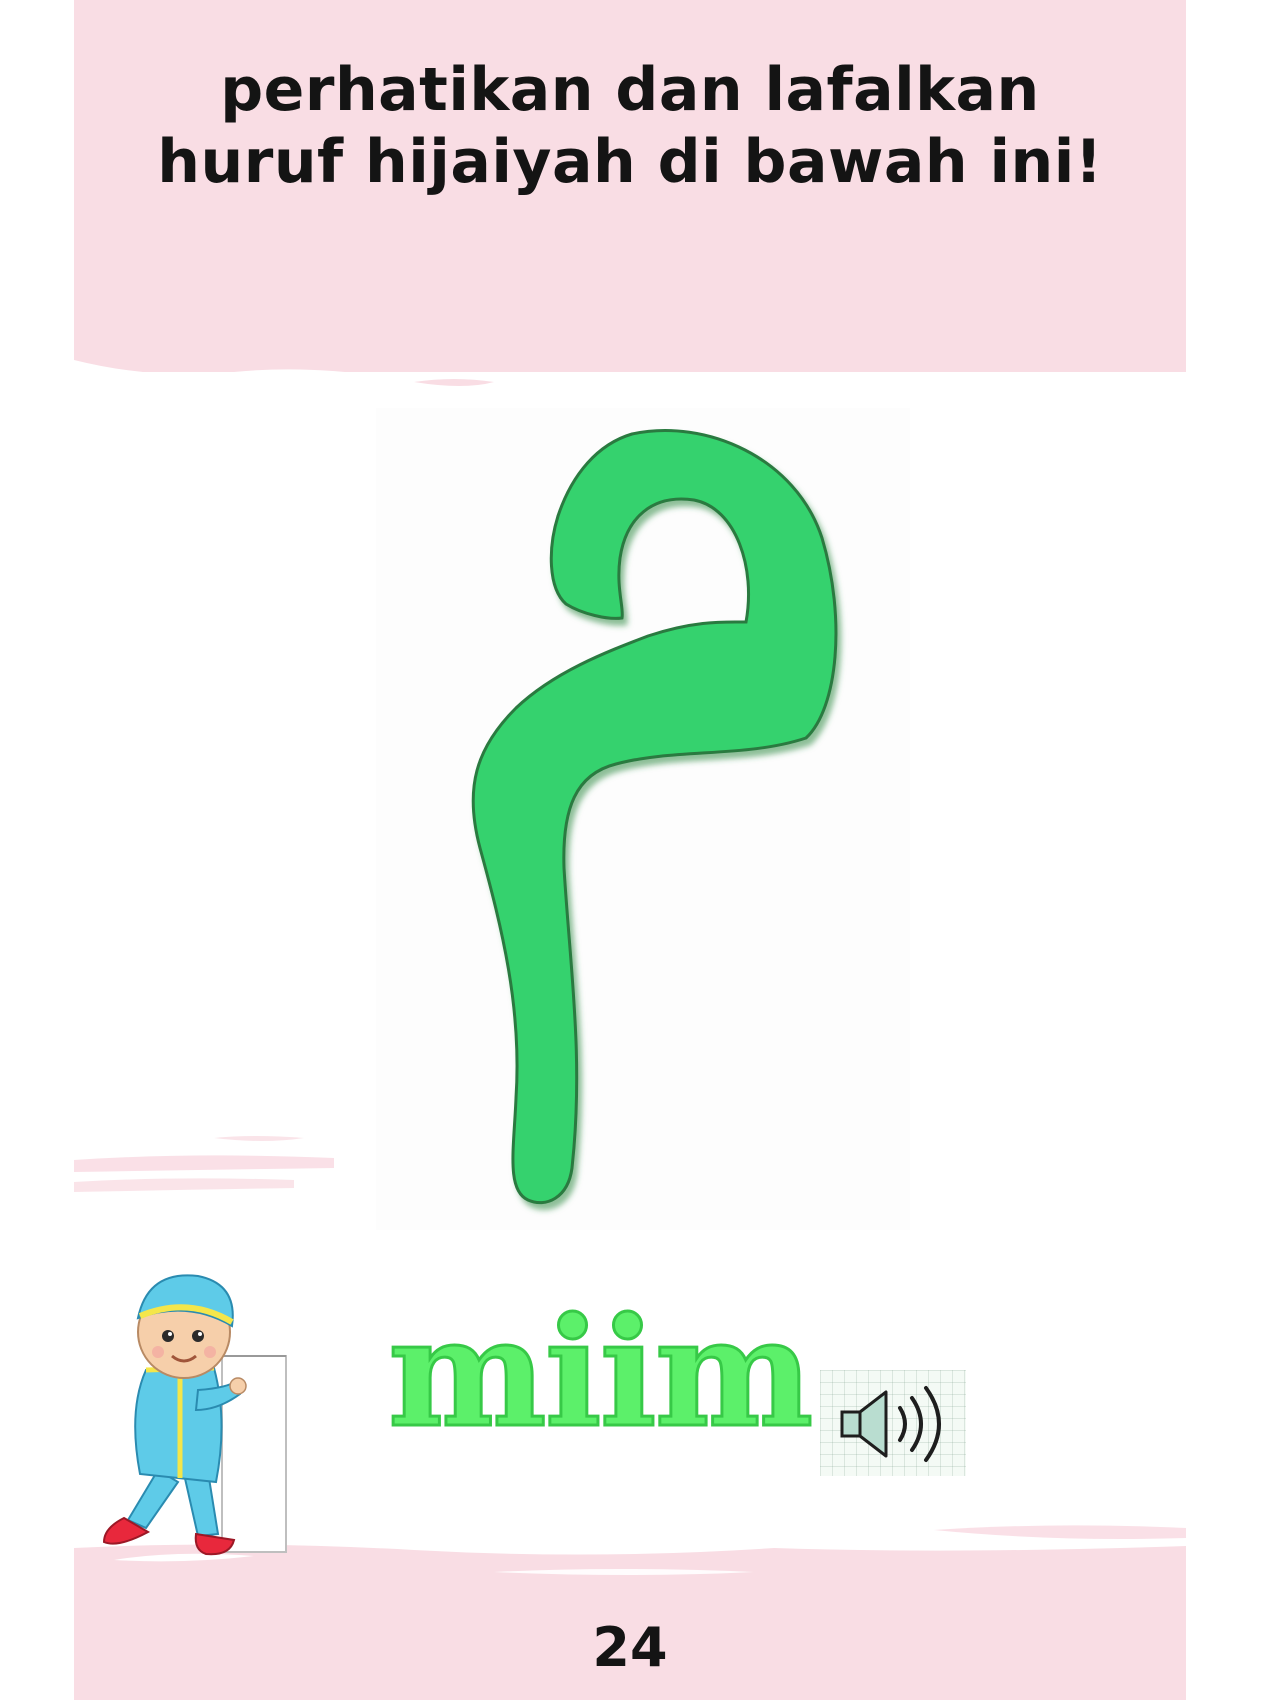 The height and width of the screenshot is (1700, 1275). I want to click on letter-miim-glyph, so click(654, 817).